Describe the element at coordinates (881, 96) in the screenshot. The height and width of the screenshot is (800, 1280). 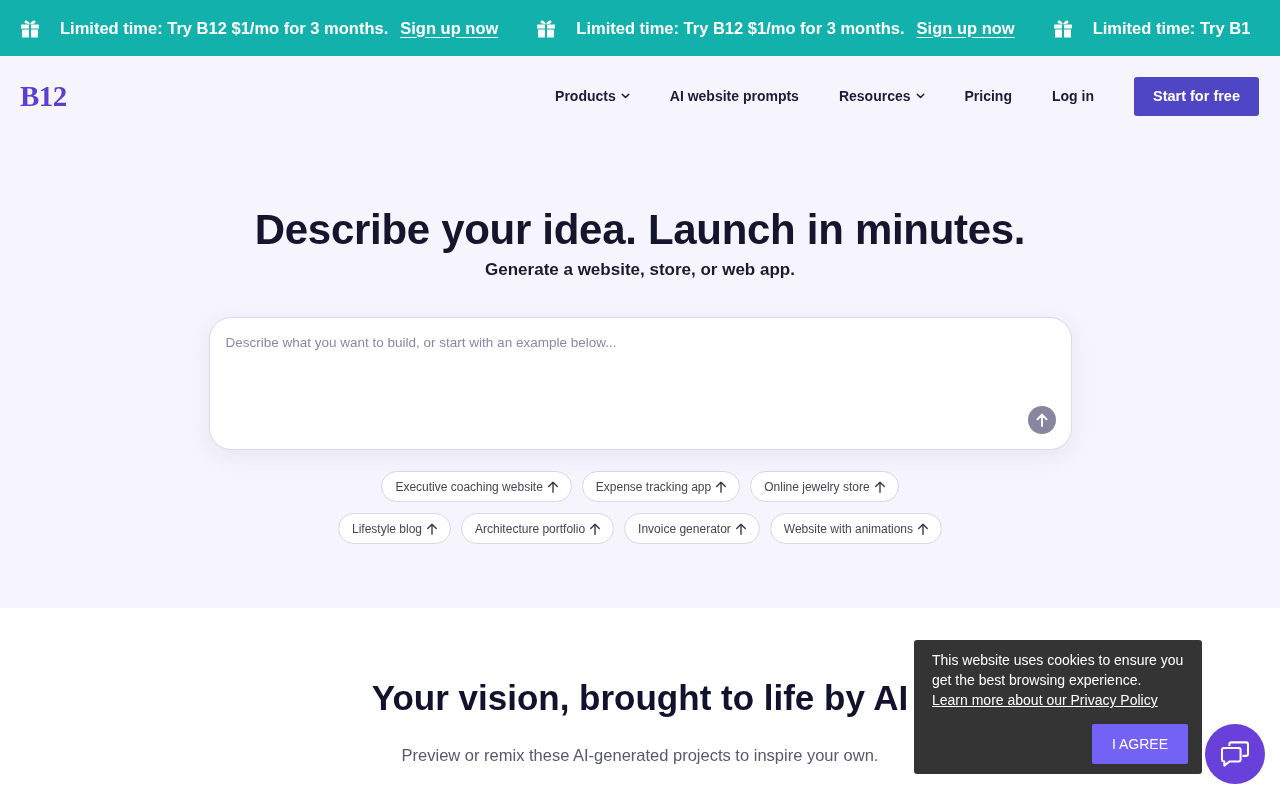
I see `nav-link: Resources` at that location.